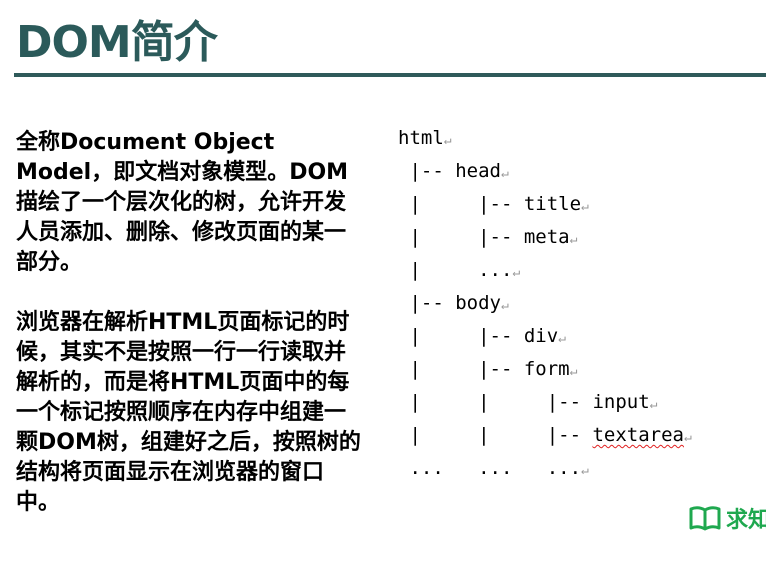 This screenshot has height=562, width=766. What do you see at coordinates (478, 303) in the screenshot?
I see `tree-node-name: body` at bounding box center [478, 303].